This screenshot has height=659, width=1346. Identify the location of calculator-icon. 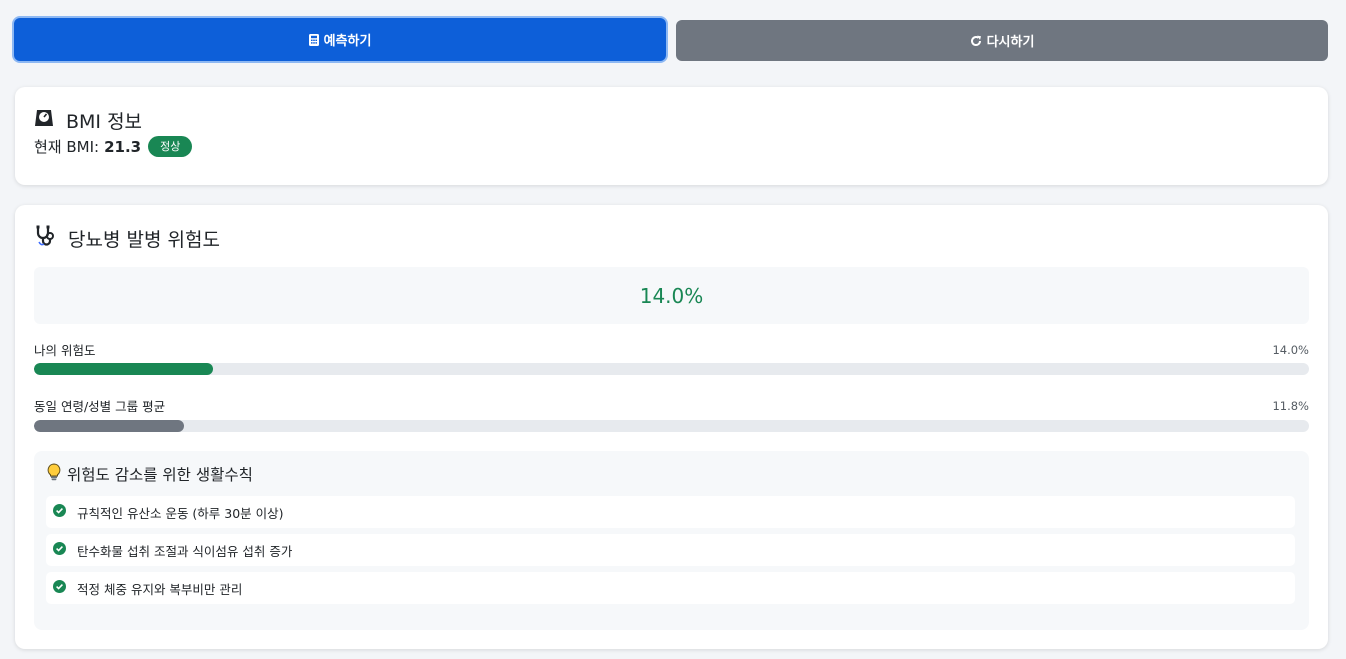
(313, 39).